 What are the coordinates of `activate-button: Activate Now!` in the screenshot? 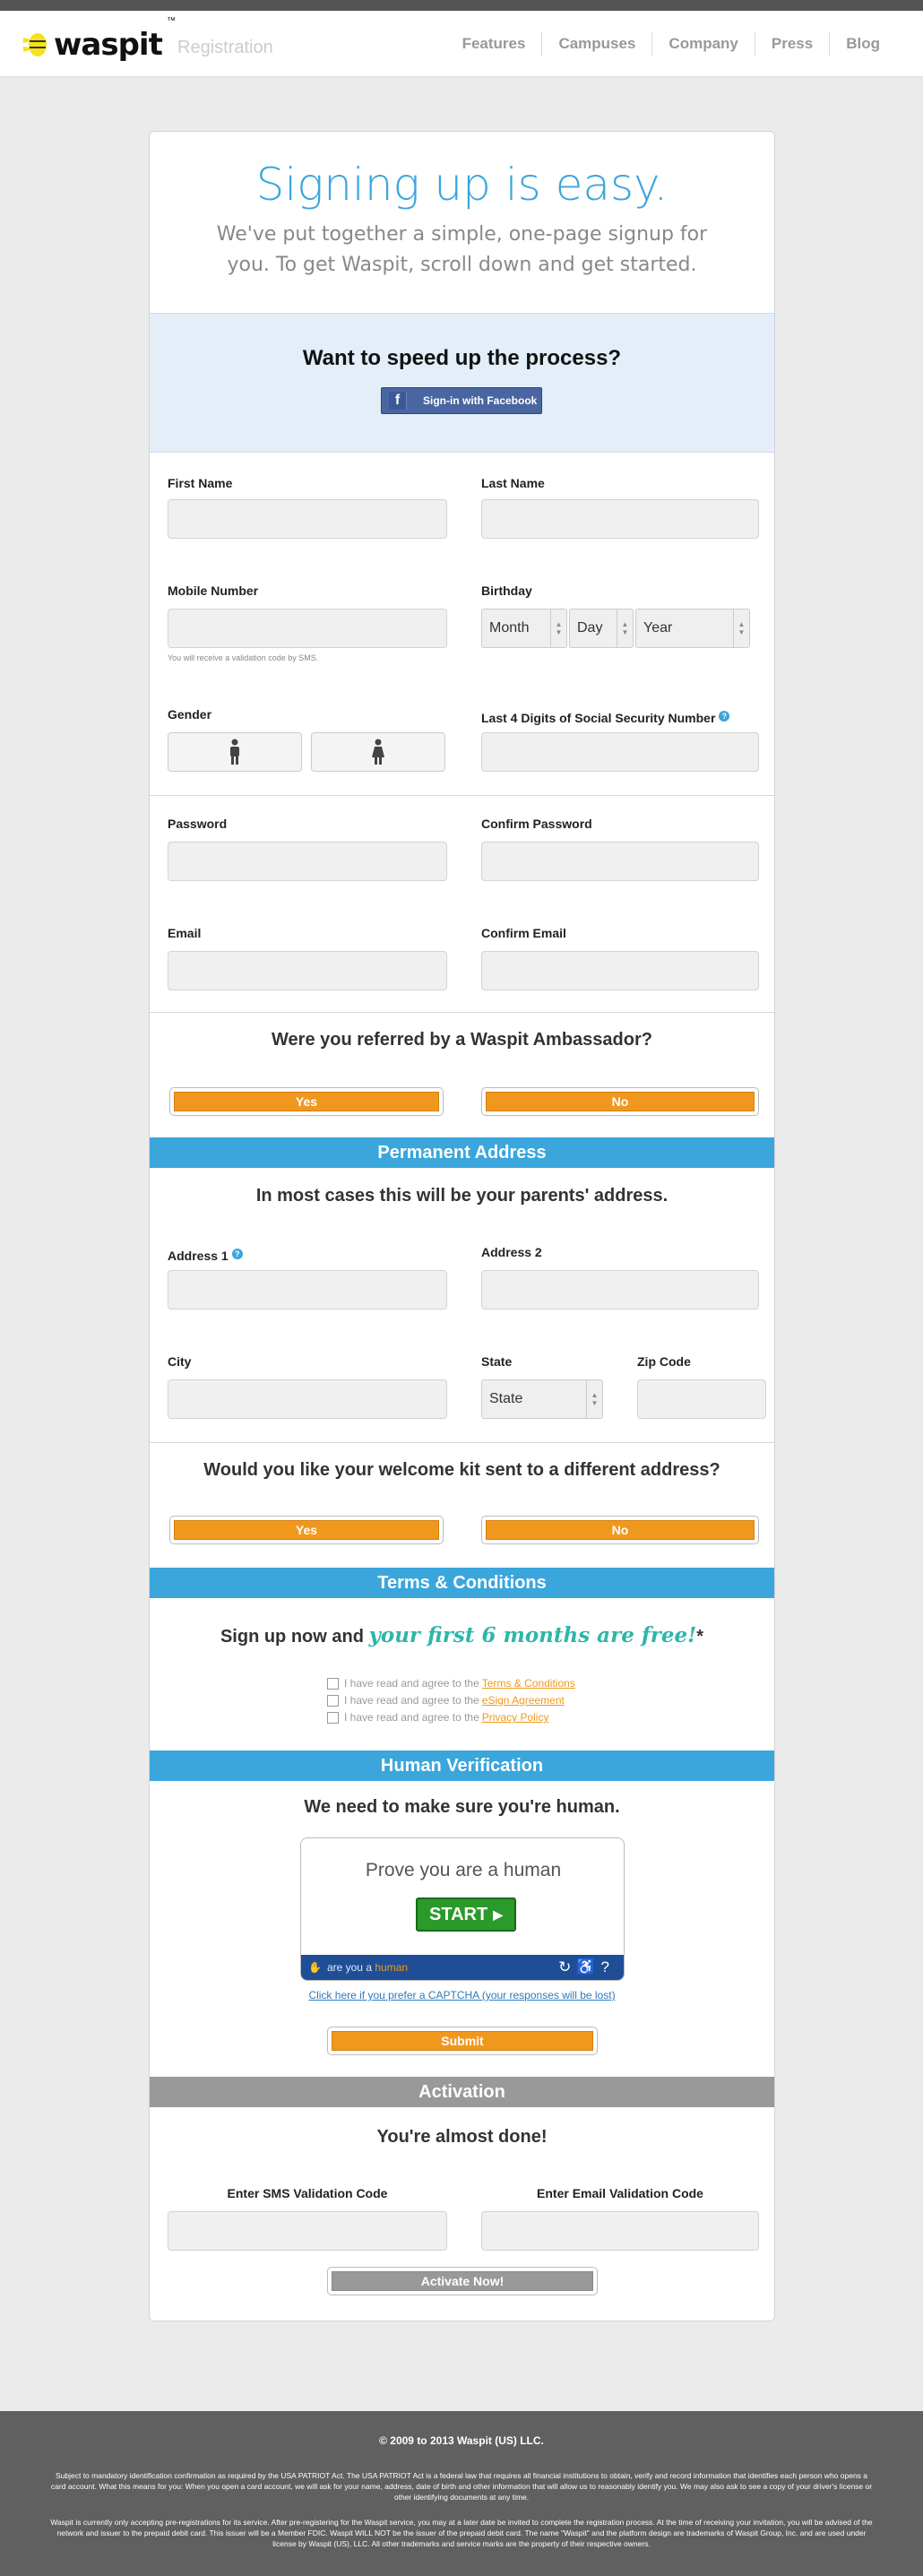 It's located at (462, 2281).